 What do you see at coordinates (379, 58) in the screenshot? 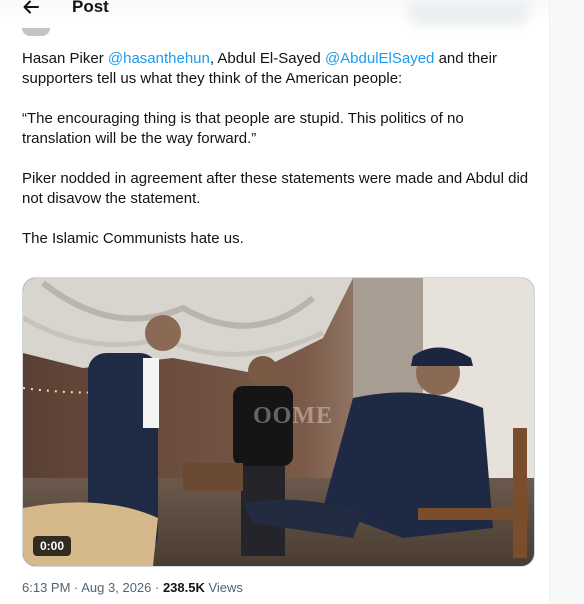
I see `mention-link: @AbdulElSayed` at bounding box center [379, 58].